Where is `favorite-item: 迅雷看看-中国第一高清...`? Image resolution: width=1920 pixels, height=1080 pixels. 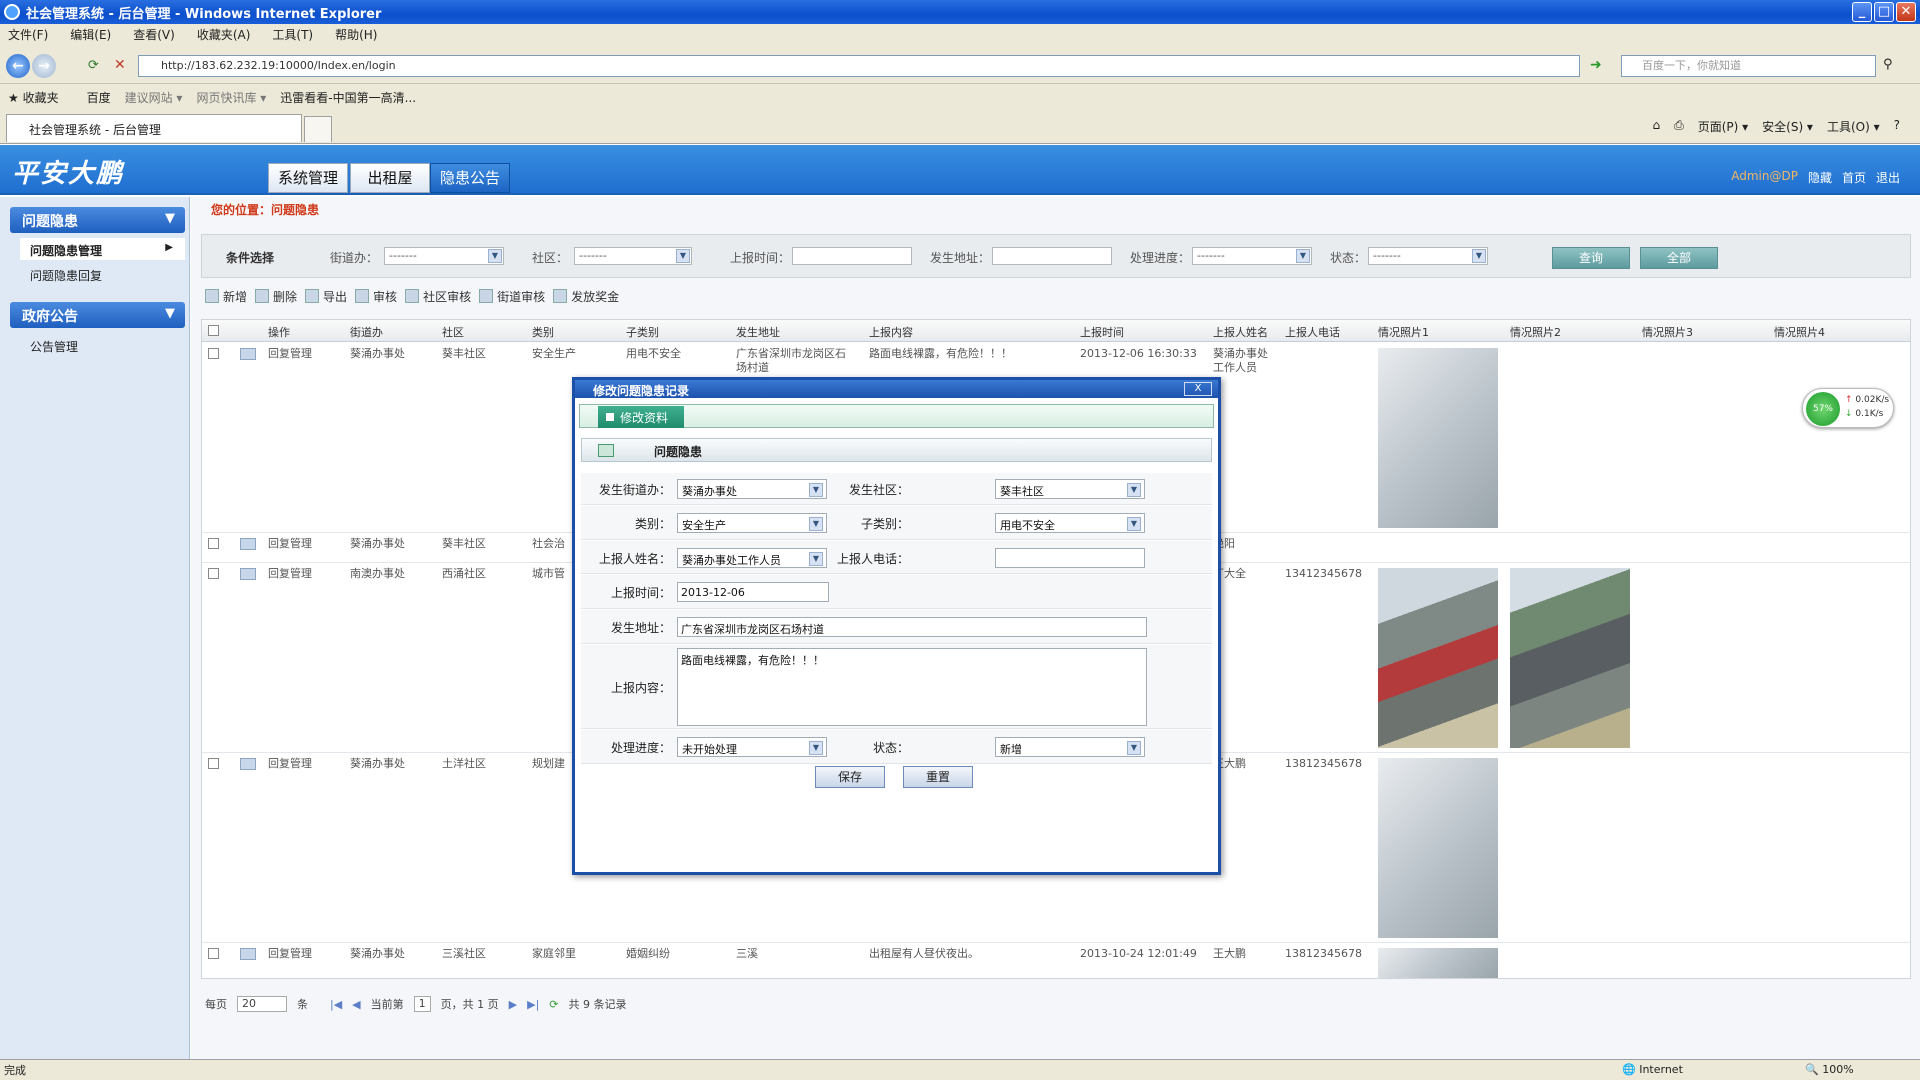
favorite-item: 迅雷看看-中国第一高清... is located at coordinates (348, 97).